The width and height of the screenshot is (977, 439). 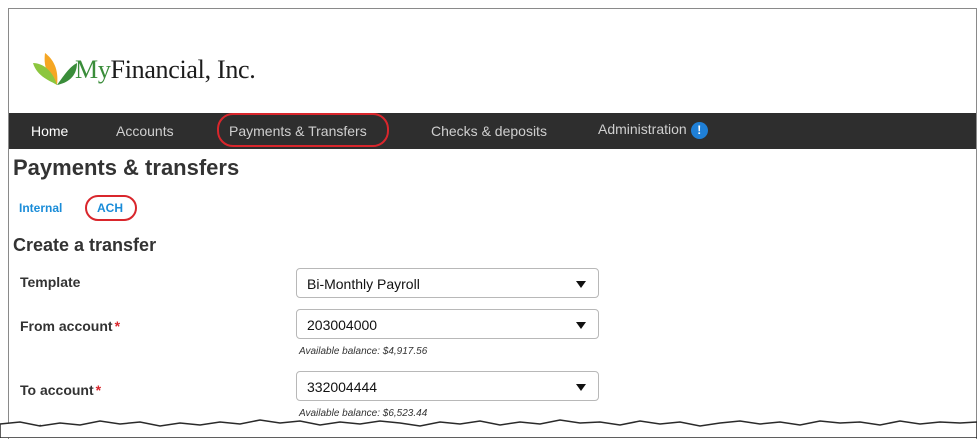 What do you see at coordinates (342, 387) in the screenshot?
I see `to-account-value: 332004444` at bounding box center [342, 387].